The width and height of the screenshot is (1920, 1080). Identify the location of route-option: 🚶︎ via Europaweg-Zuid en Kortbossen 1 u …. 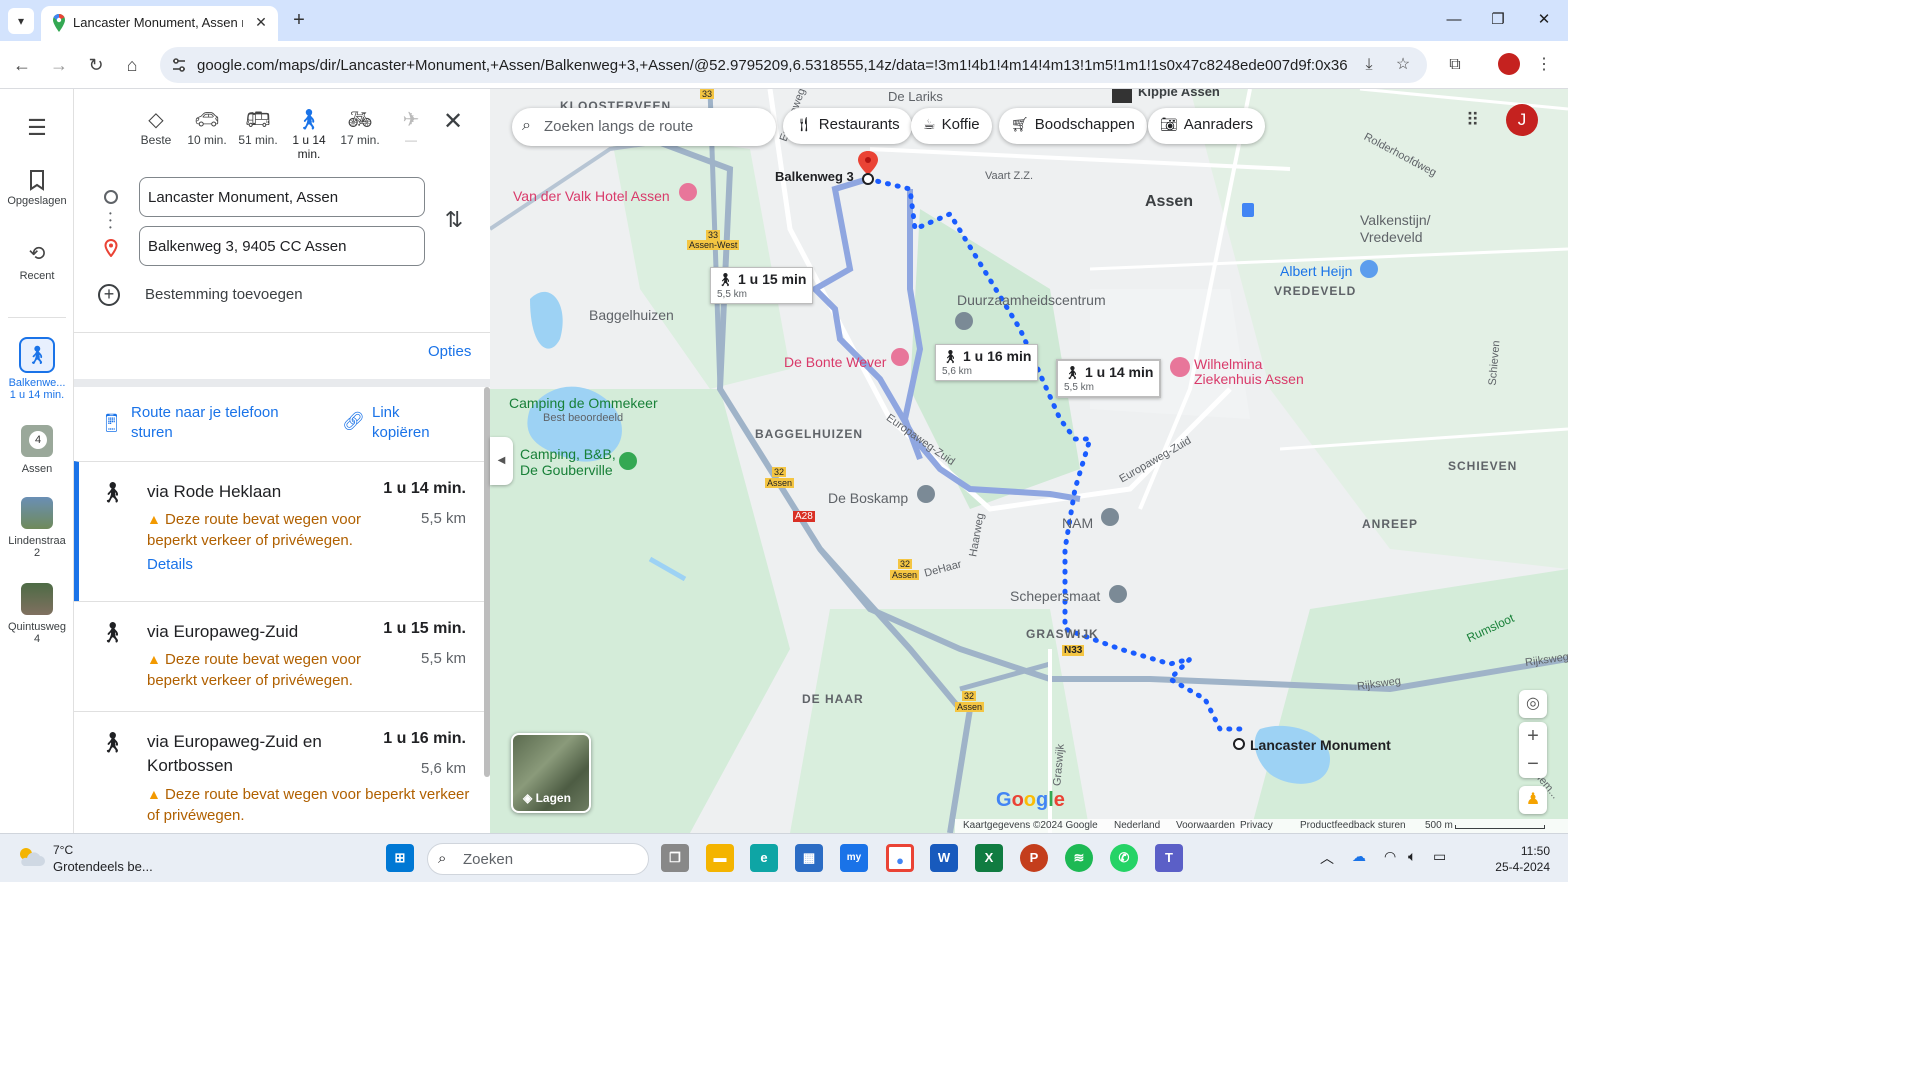
(279, 772).